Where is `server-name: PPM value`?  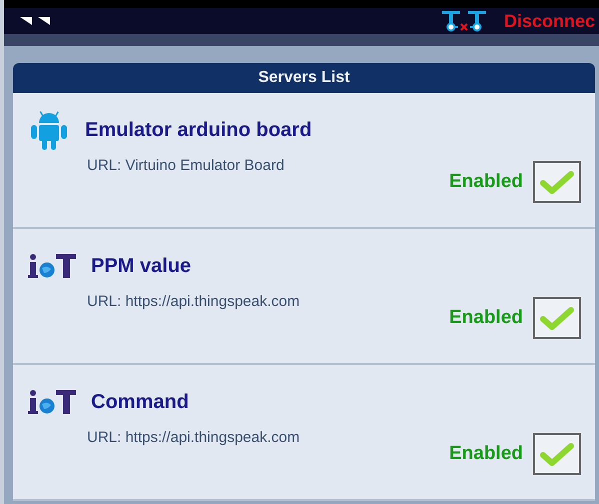
server-name: PPM value is located at coordinates (141, 266).